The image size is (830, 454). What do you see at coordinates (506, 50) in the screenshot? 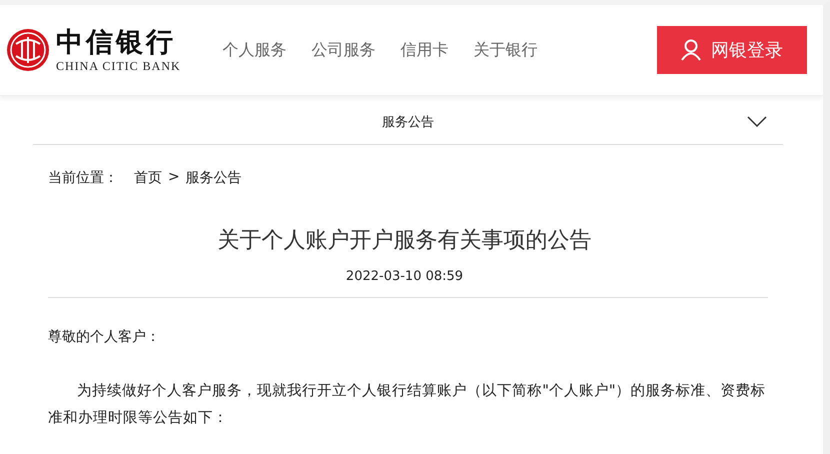
I see `nav-link: 关于银行` at bounding box center [506, 50].